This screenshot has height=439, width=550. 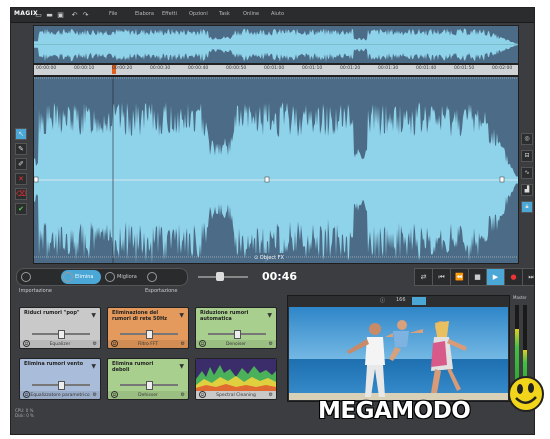 What do you see at coordinates (382, 300) in the screenshot?
I see `info-icon: ⓘ` at bounding box center [382, 300].